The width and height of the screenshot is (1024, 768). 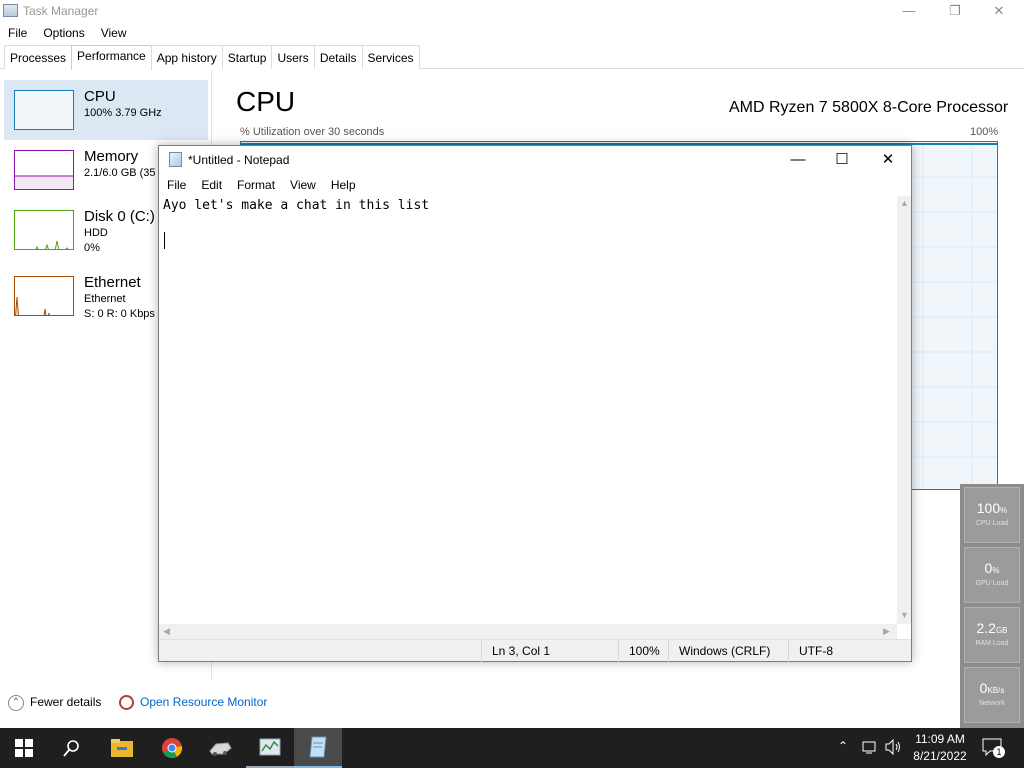 I want to click on tab-details: Details, so click(x=338, y=57).